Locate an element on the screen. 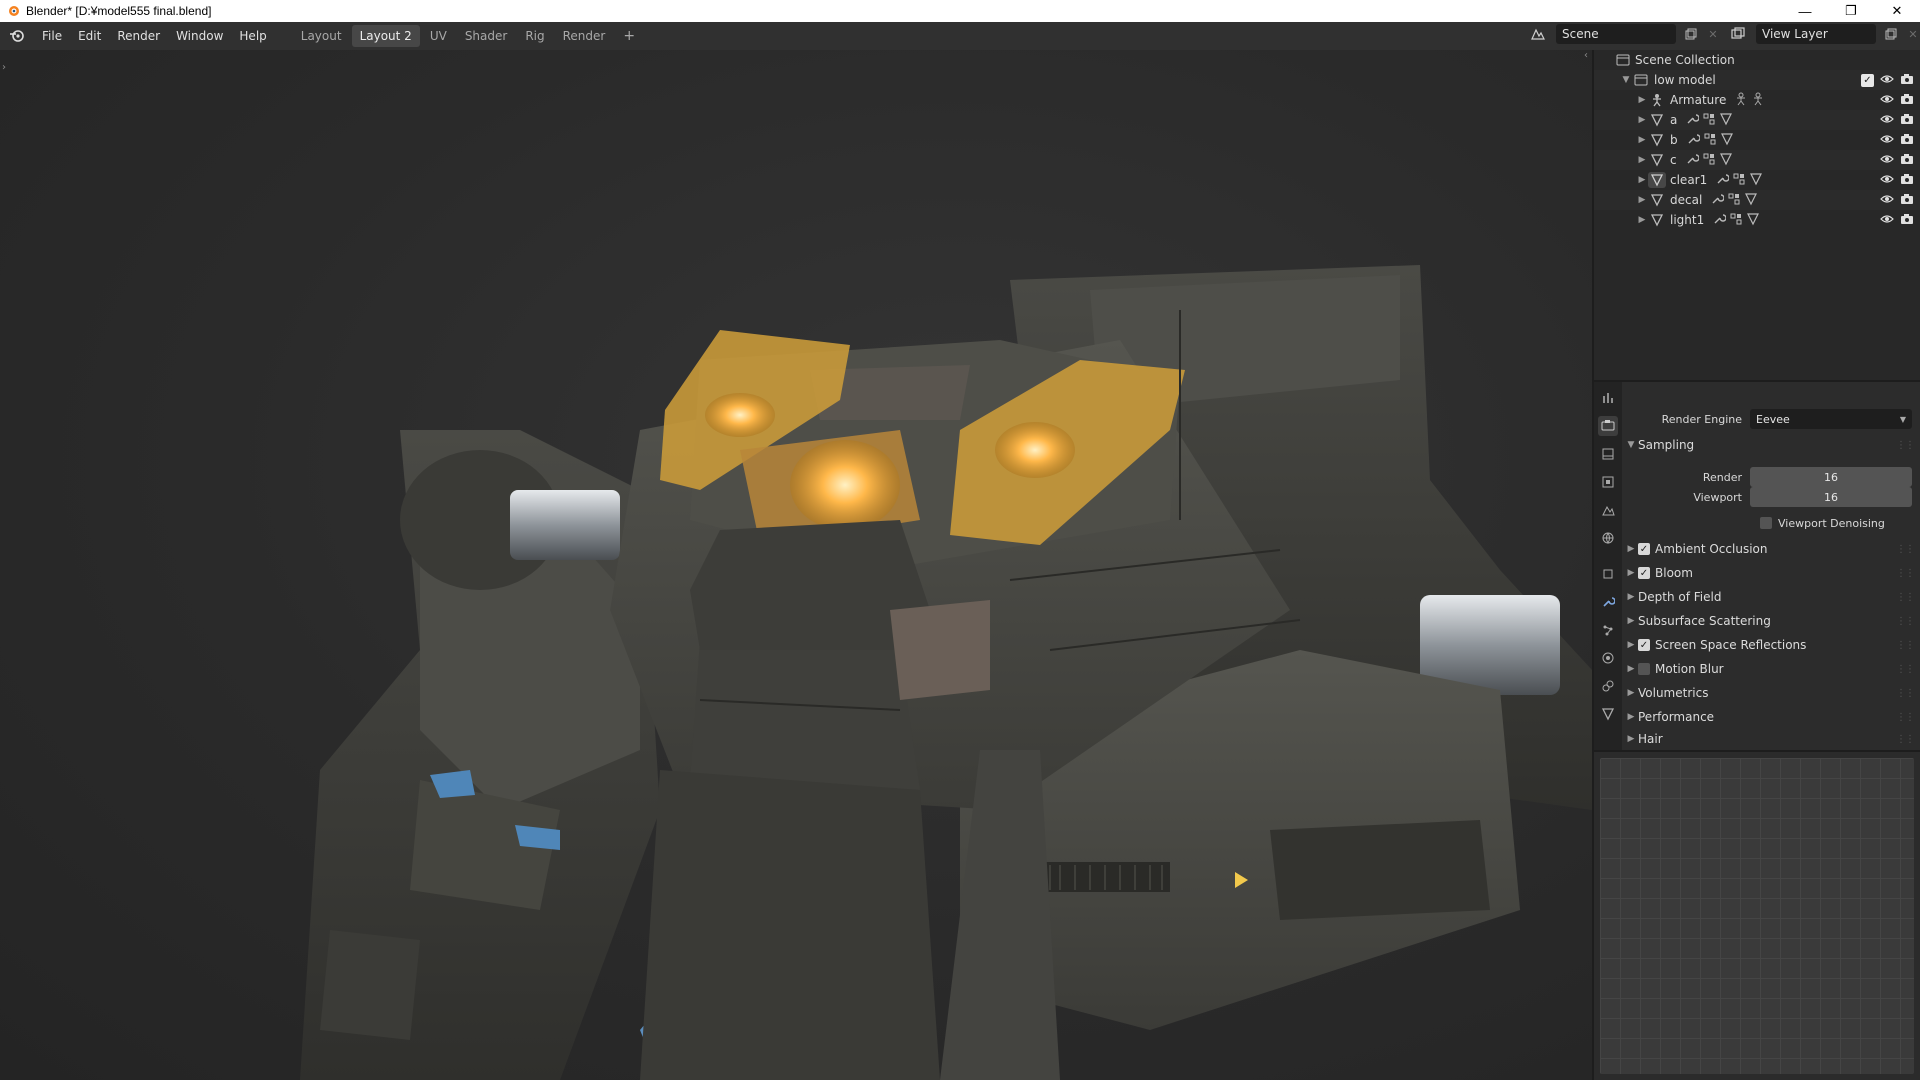 The height and width of the screenshot is (1080, 1920). output-properties-icon is located at coordinates (1608, 454).